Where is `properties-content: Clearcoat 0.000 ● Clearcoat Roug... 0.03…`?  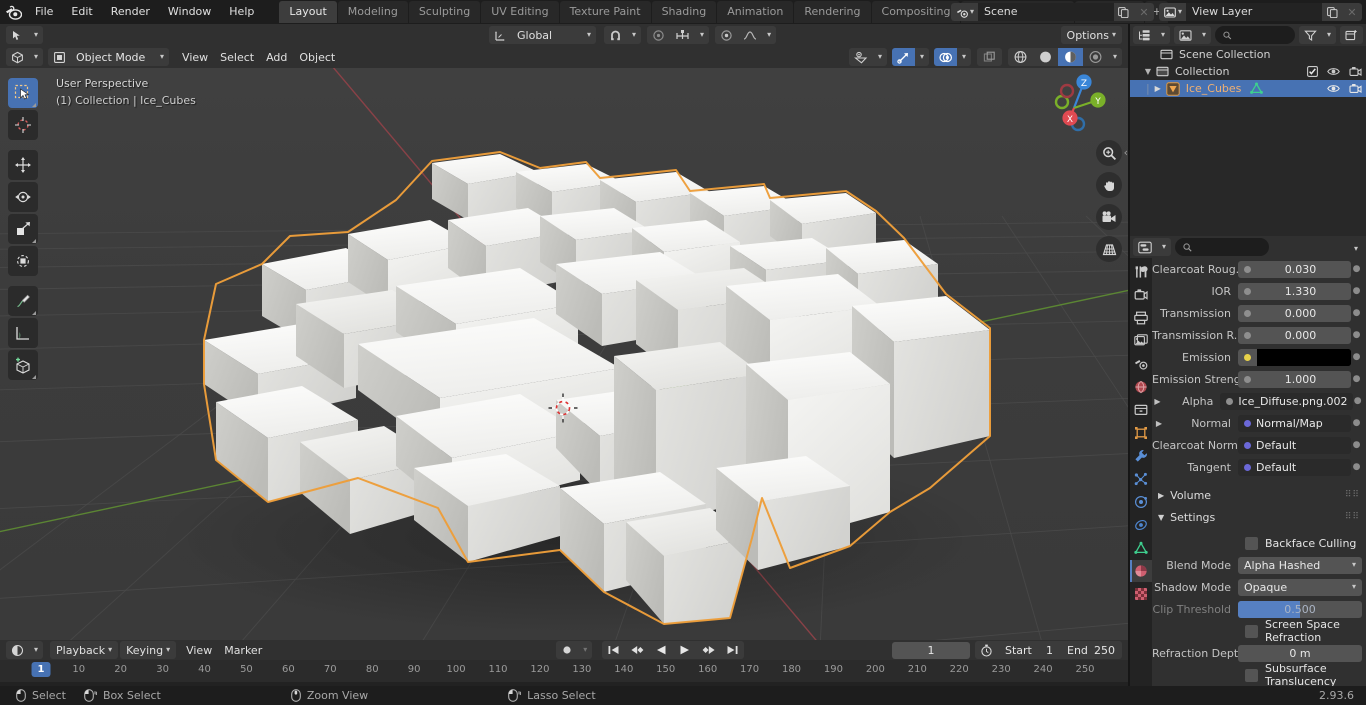 properties-content: Clearcoat 0.000 ● Clearcoat Roug... 0.03… is located at coordinates (1259, 472).